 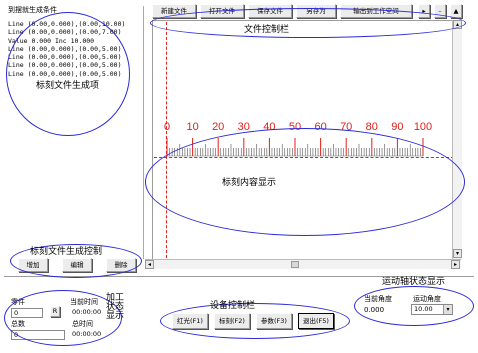 I want to click on ruler-label: 90, so click(x=397, y=127).